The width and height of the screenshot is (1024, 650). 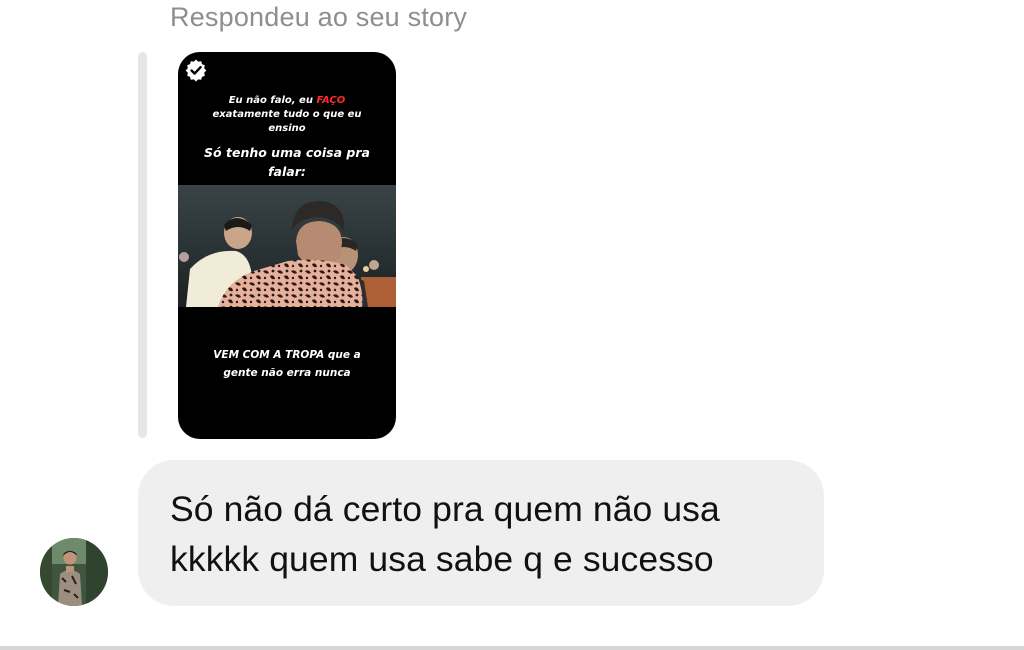 What do you see at coordinates (142, 245) in the screenshot?
I see `story-reply-quote-bar` at bounding box center [142, 245].